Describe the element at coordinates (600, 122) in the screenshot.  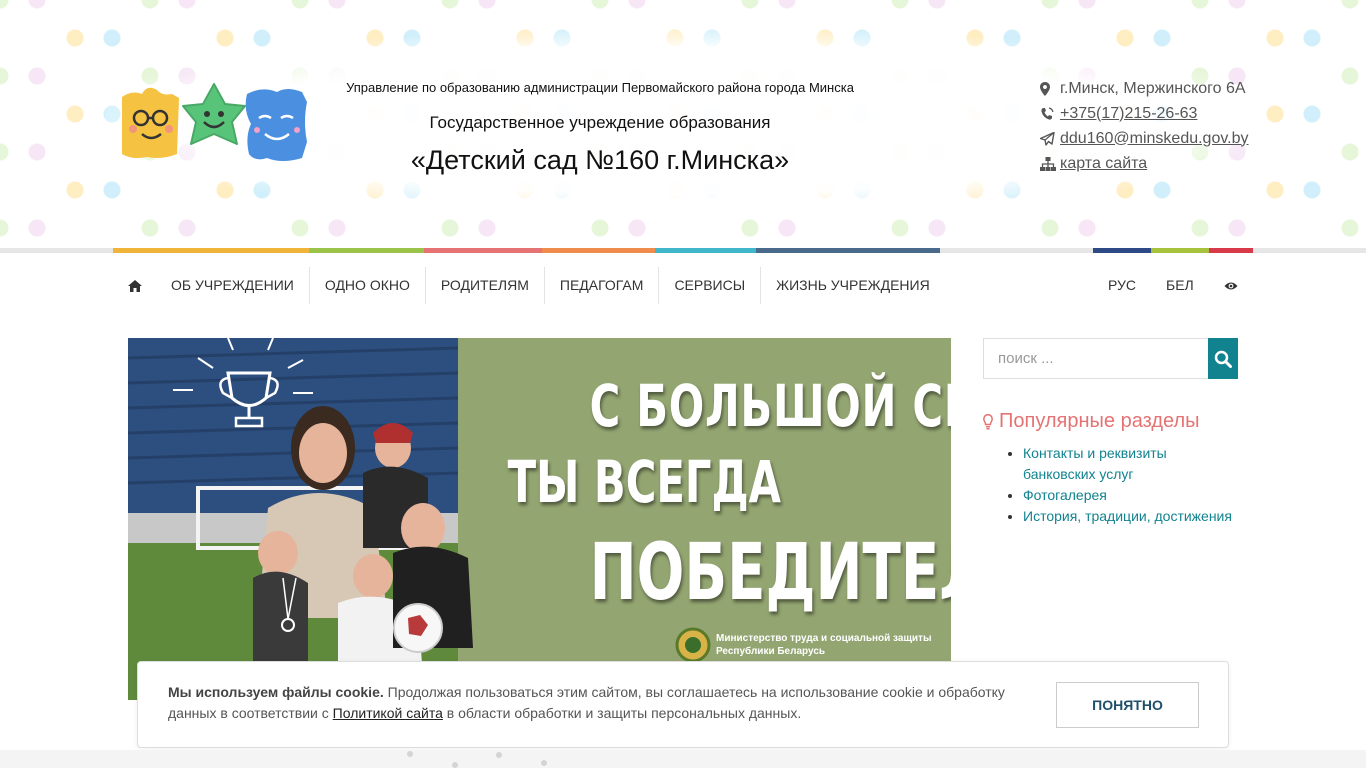
I see `organization-type: Государственное учреждение образования` at that location.